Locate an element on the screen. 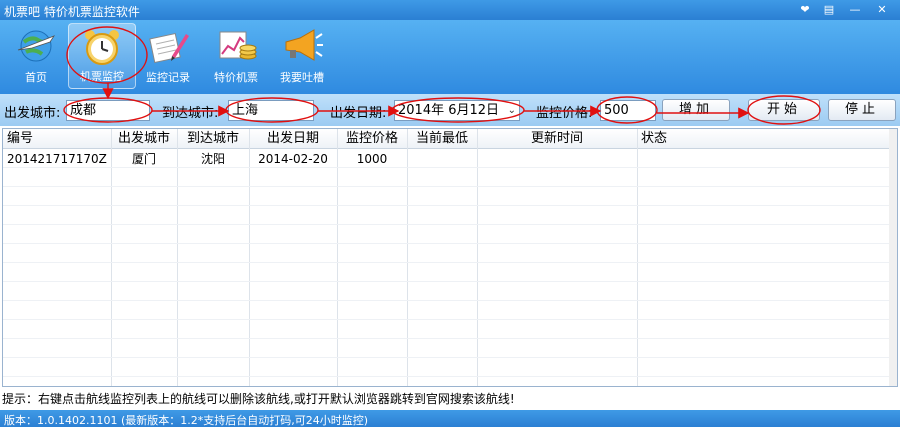 The height and width of the screenshot is (427, 900). table-cell: 2014-02-20 is located at coordinates (293, 159).